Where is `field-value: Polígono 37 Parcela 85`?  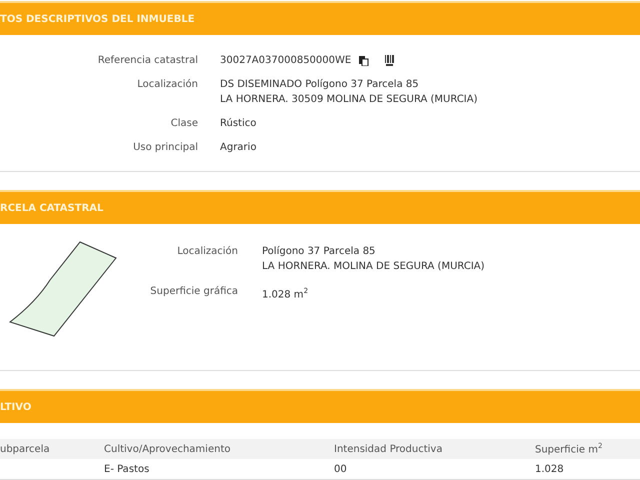 field-value: Polígono 37 Parcela 85 is located at coordinates (319, 252).